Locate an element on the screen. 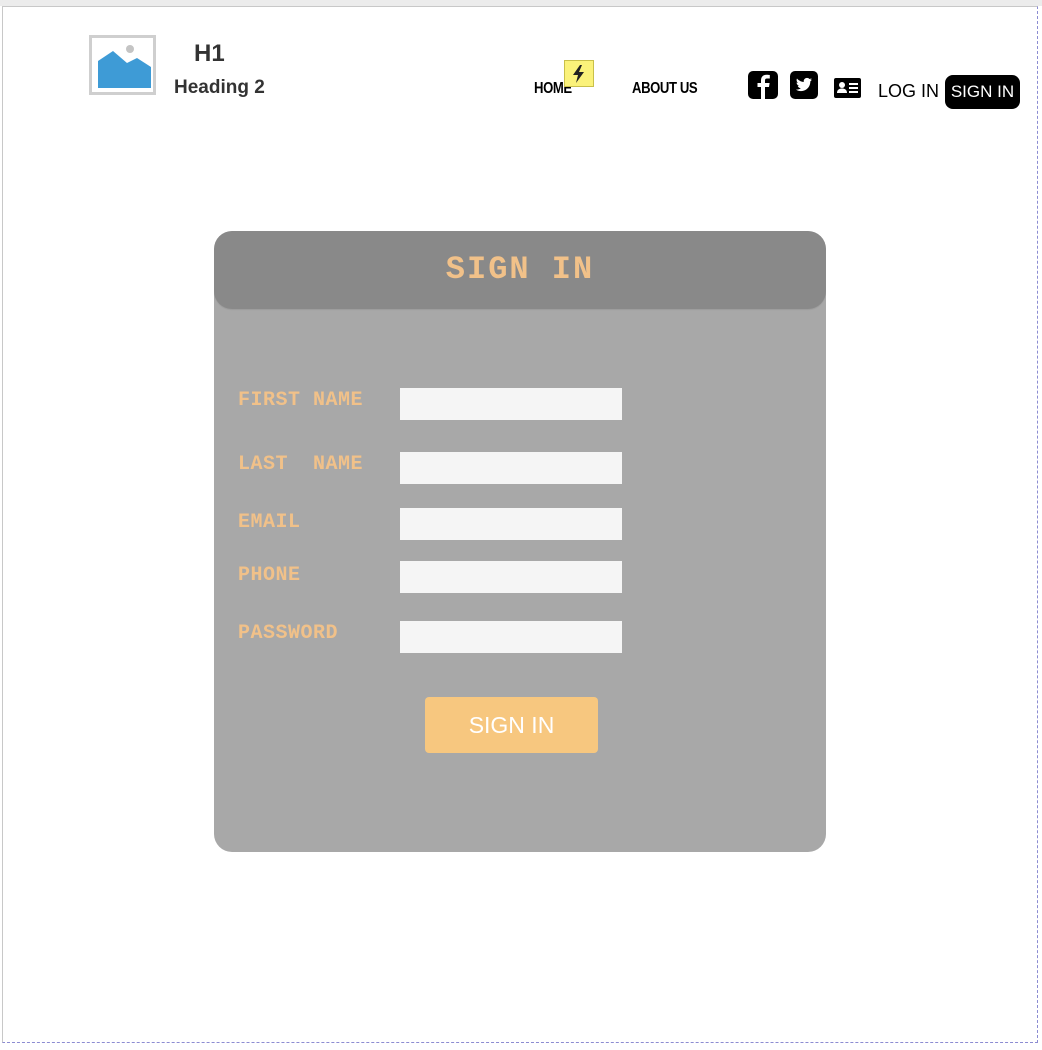 The width and height of the screenshot is (1042, 1050). signin-form-header: SIGN IN is located at coordinates (520, 270).